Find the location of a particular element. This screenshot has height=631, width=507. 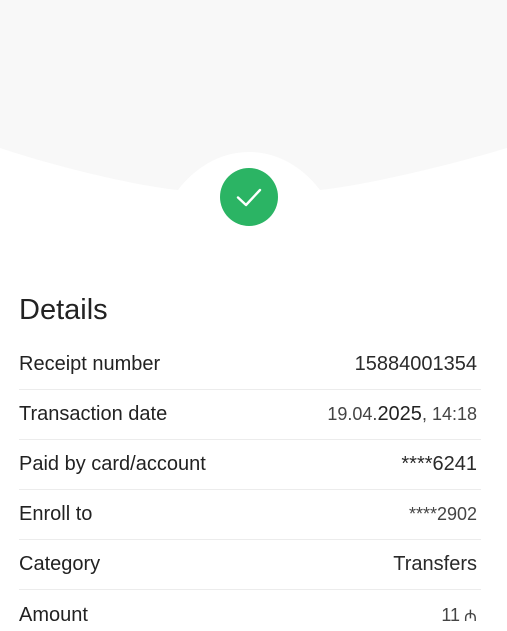

success-badge is located at coordinates (249, 197).